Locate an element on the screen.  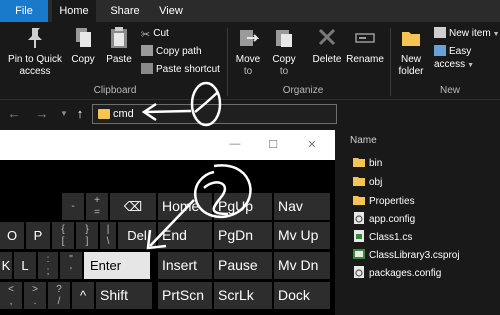
cut-button: ✂ Cut is located at coordinates (155, 34).